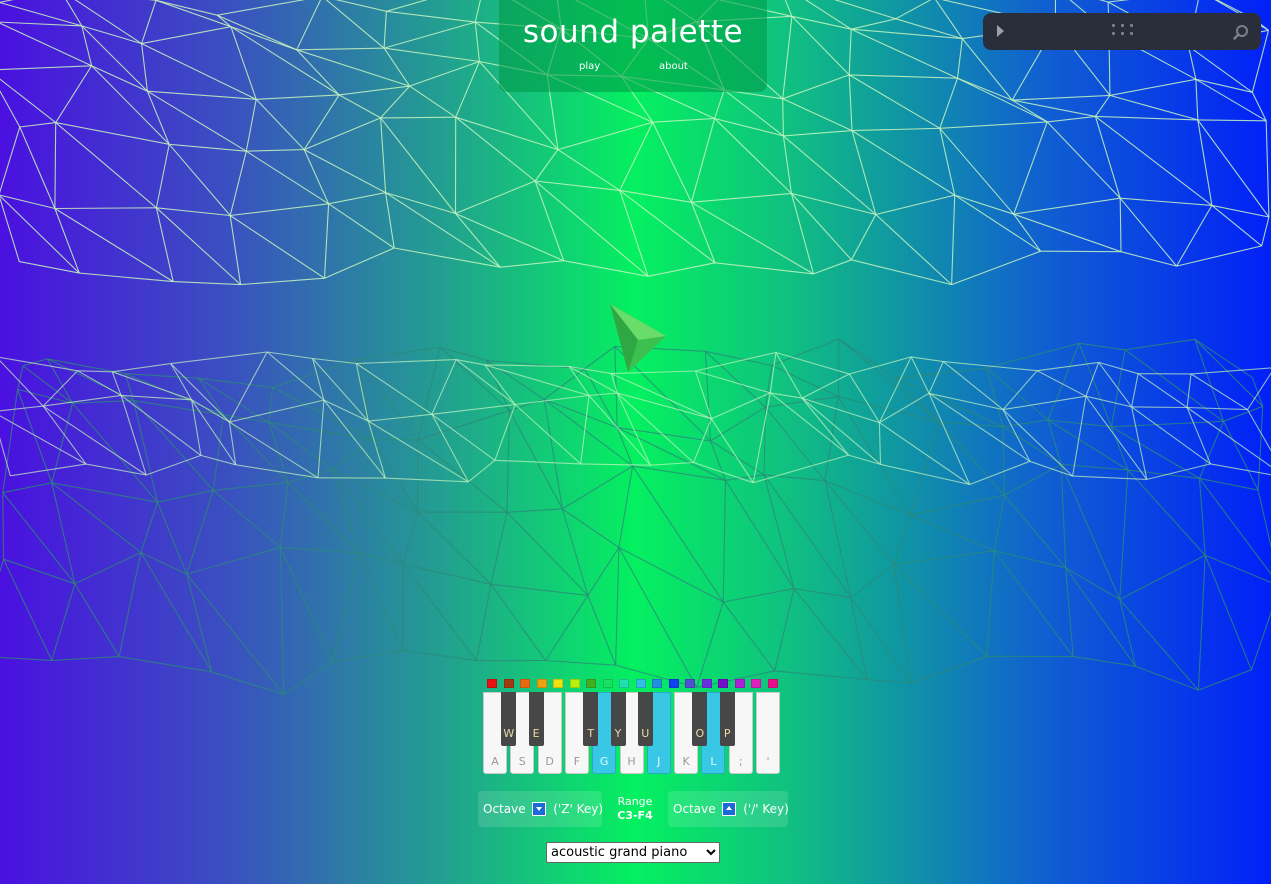 The height and width of the screenshot is (884, 1271). Describe the element at coordinates (549, 761) in the screenshot. I see `white-key-label: D` at that location.